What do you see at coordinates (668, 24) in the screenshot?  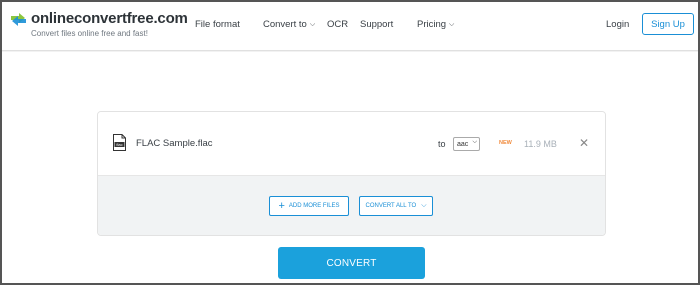 I see `signup-button: Sign Up` at bounding box center [668, 24].